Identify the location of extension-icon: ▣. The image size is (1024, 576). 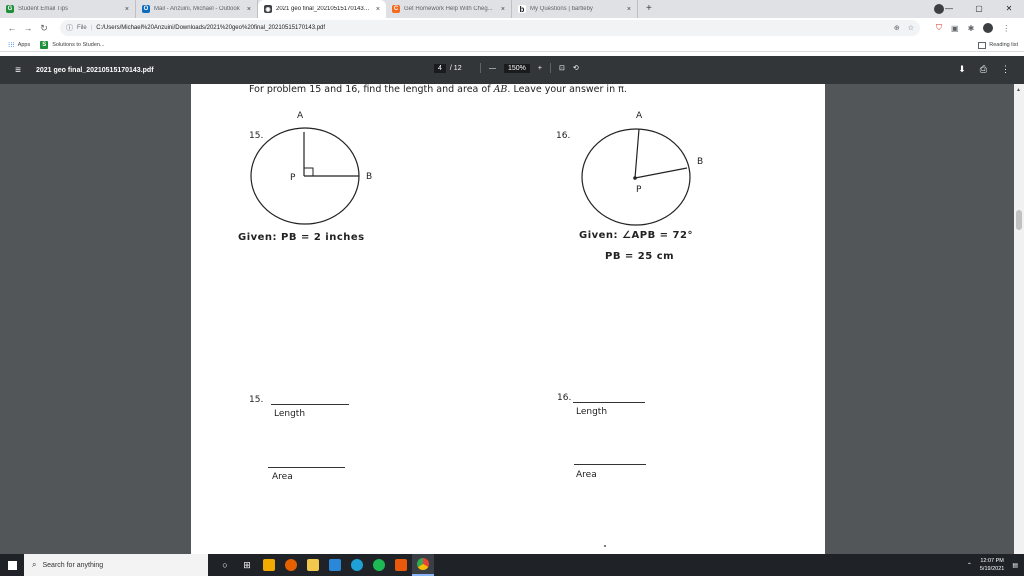
(955, 28).